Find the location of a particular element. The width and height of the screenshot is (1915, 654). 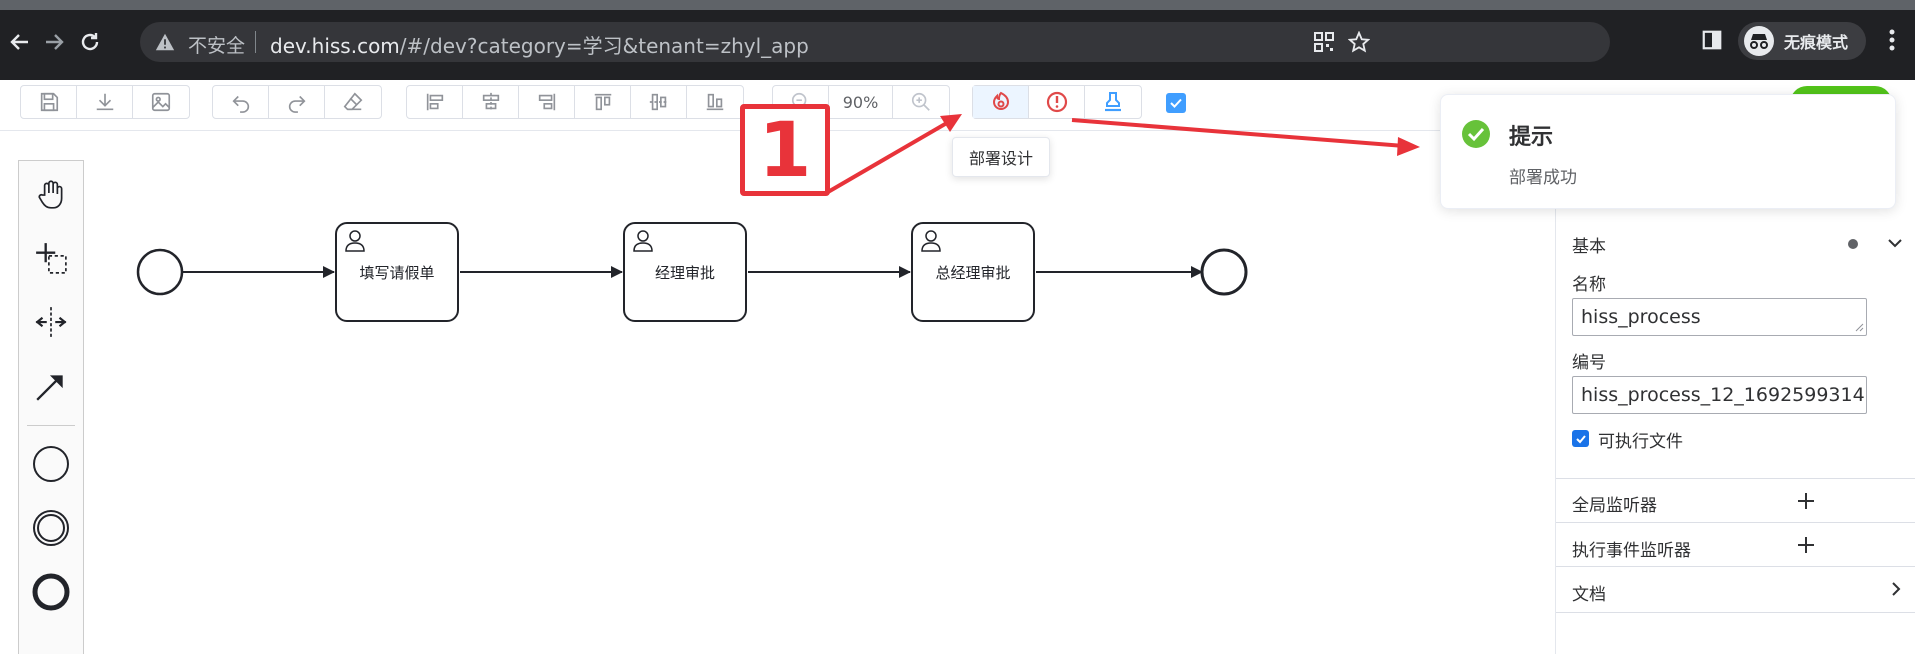

user-task: 填写请假单 is located at coordinates (397, 272).